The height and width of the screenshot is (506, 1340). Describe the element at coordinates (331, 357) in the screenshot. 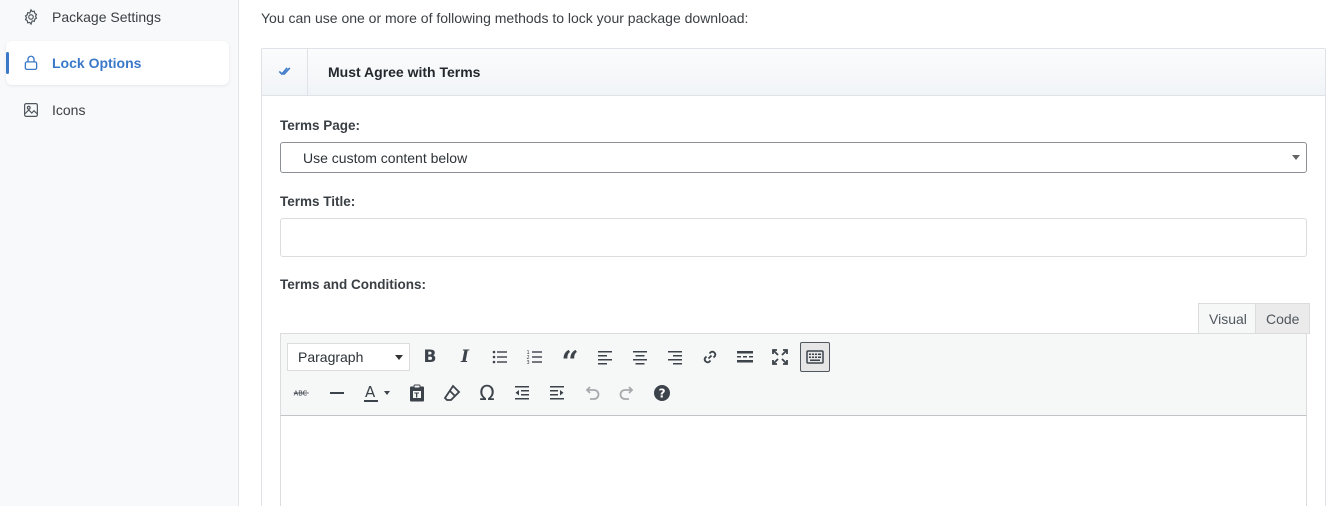

I see `format-value: Paragraph` at that location.